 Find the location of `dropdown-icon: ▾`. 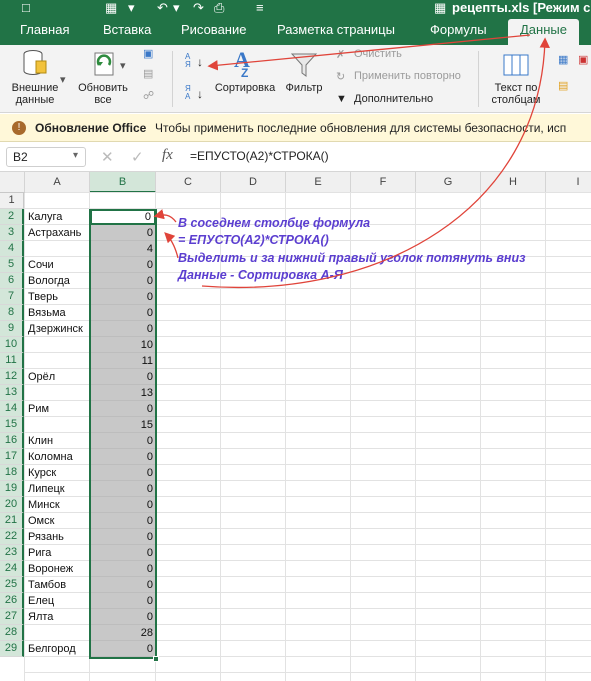

dropdown-icon: ▾ is located at coordinates (131, 8).